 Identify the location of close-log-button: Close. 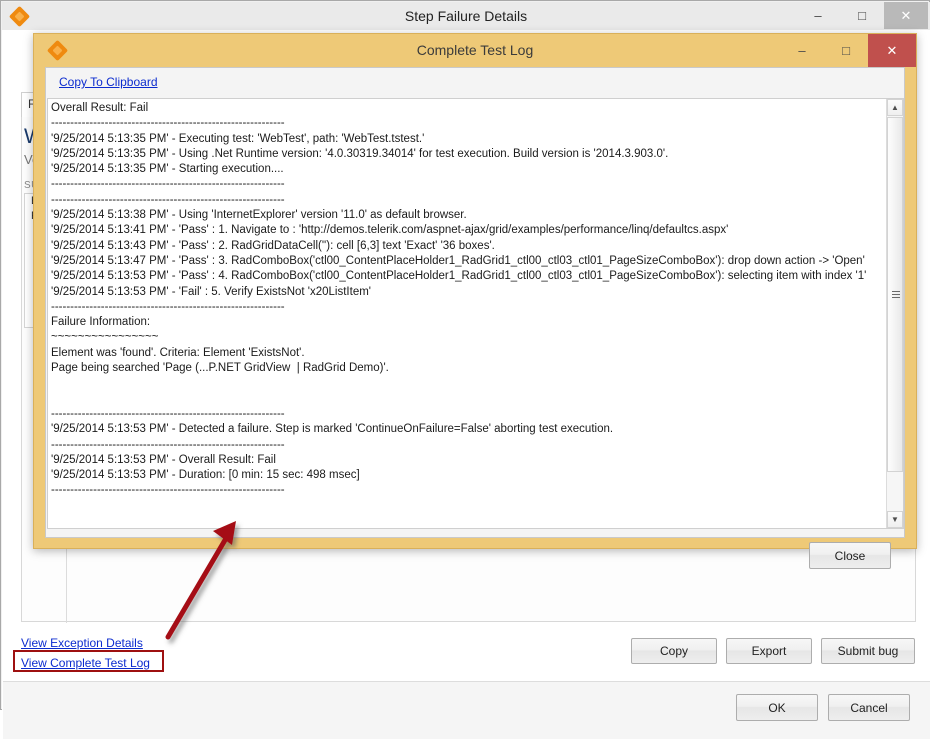
(850, 555).